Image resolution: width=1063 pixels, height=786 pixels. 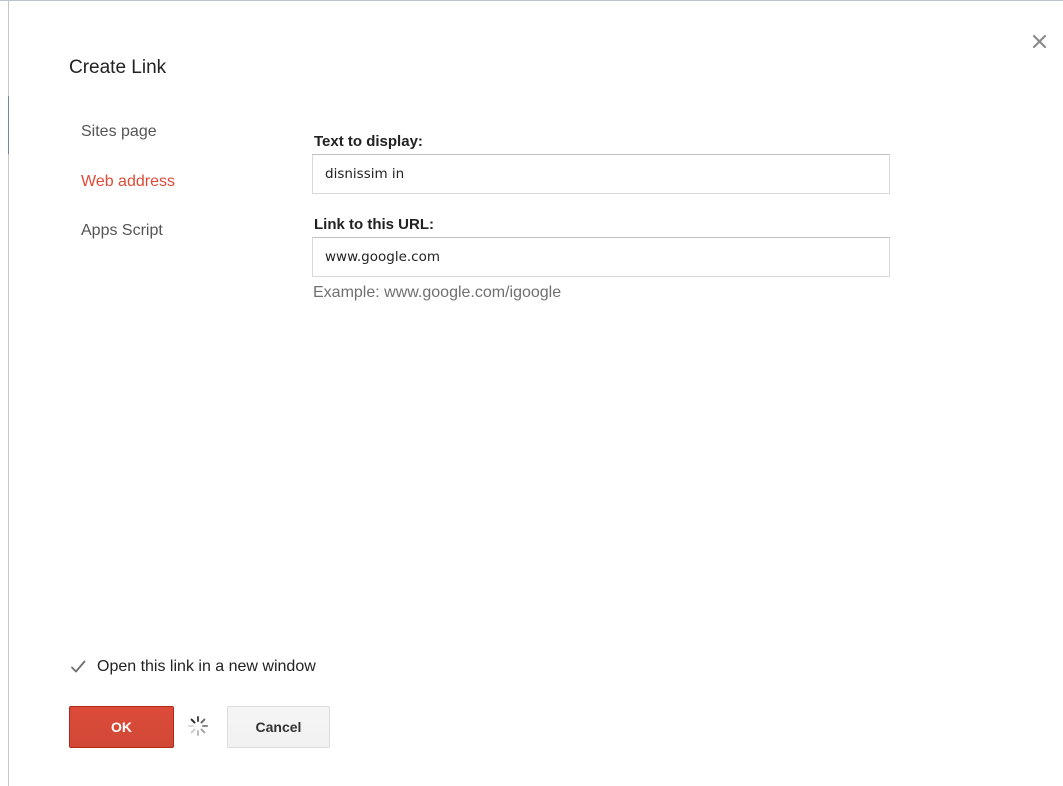 I want to click on spinner-icon, so click(x=198, y=726).